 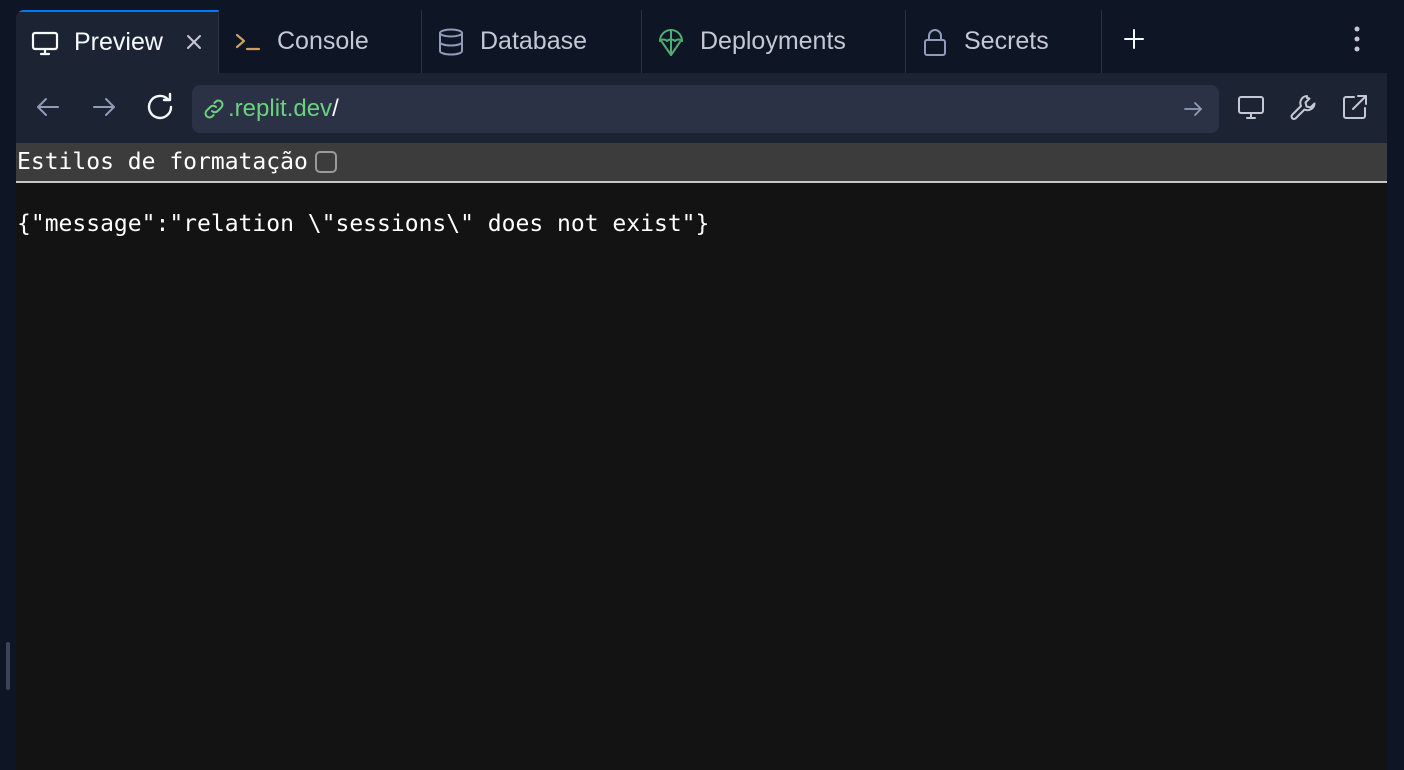 I want to click on wrench-icon, so click(x=1303, y=109).